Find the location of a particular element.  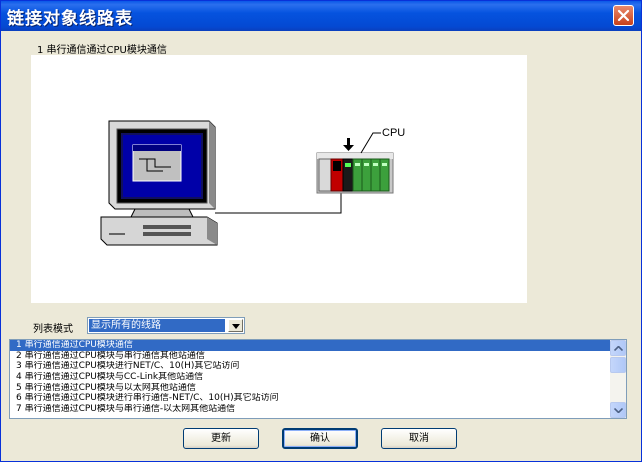

ok-button: 确认 is located at coordinates (320, 438).